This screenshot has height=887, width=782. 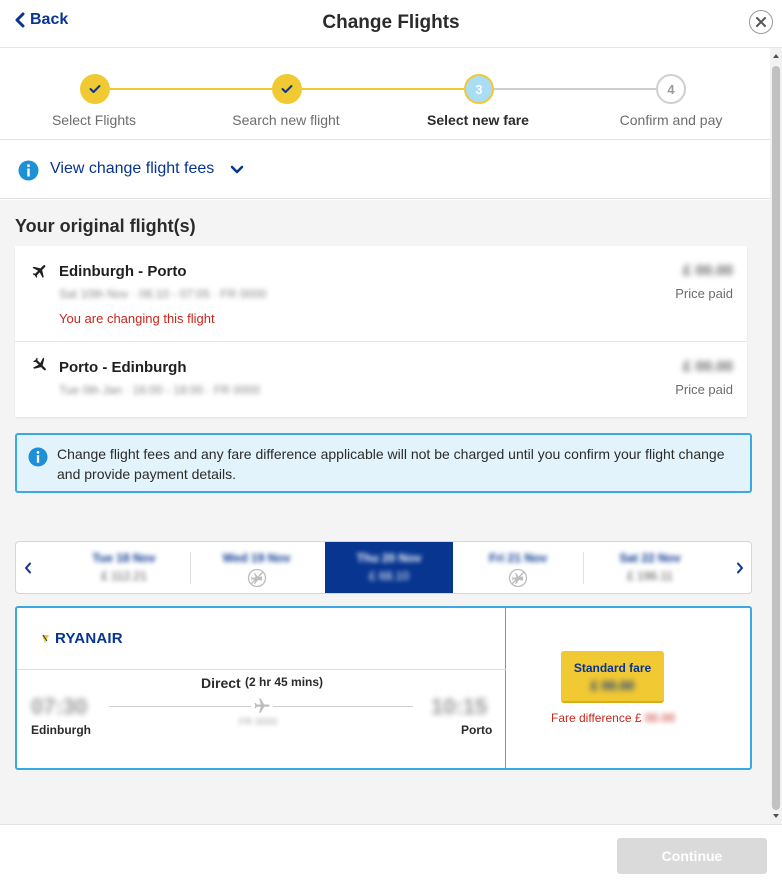 I want to click on date-option: Tue 18 Nov £ 112.21, so click(x=124, y=567).